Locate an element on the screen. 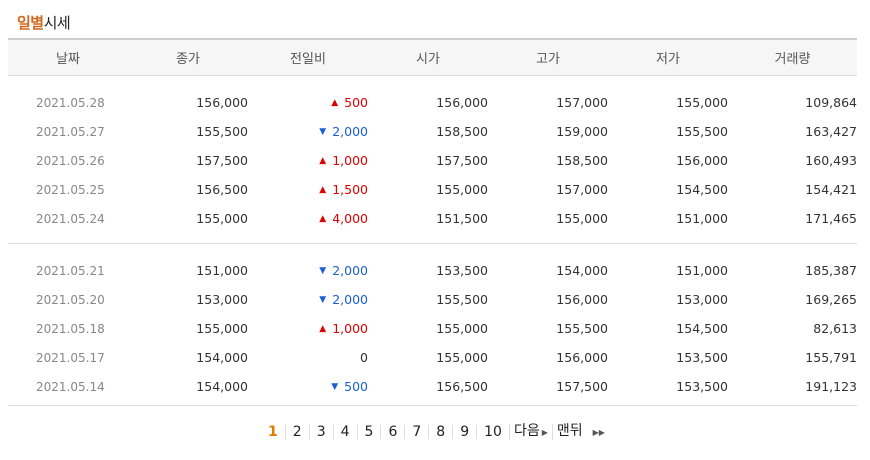 This screenshot has height=460, width=870. cell-close: 155,500 is located at coordinates (222, 131).